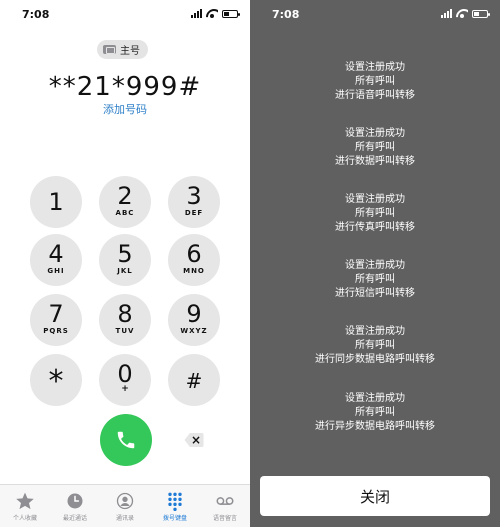 Image resolution: width=500 pixels, height=527 pixels. I want to click on key-digit: 0, so click(125, 374).